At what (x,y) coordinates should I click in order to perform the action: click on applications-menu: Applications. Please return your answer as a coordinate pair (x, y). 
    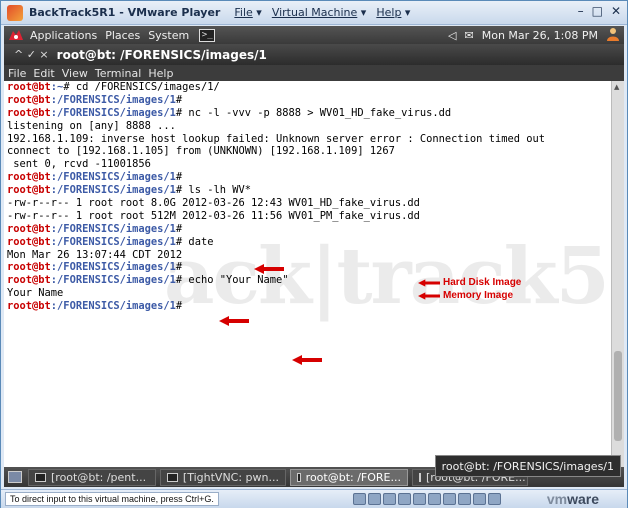
    Looking at the image, I should click on (63, 35).